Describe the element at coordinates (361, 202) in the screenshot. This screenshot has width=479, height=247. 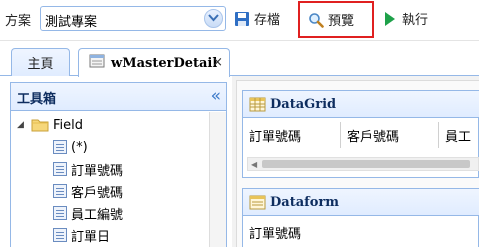
I see `dataform-header: Dataform` at that location.